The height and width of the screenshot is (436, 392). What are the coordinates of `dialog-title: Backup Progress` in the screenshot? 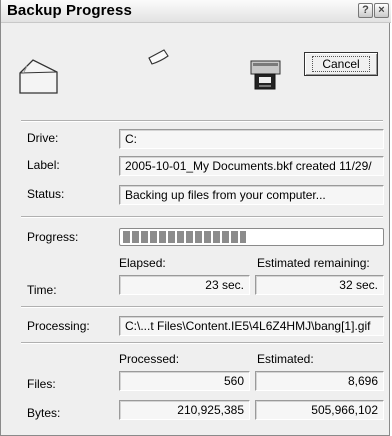 It's located at (69, 10).